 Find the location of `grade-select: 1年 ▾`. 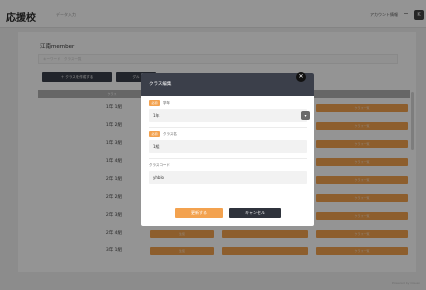

grade-select: 1年 ▾ is located at coordinates (229, 115).